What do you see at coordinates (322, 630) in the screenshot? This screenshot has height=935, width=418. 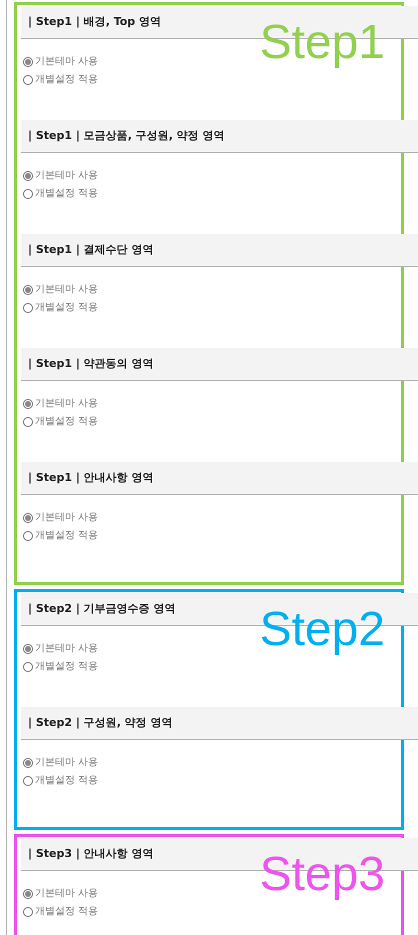 I see `step-label: Step2` at bounding box center [322, 630].